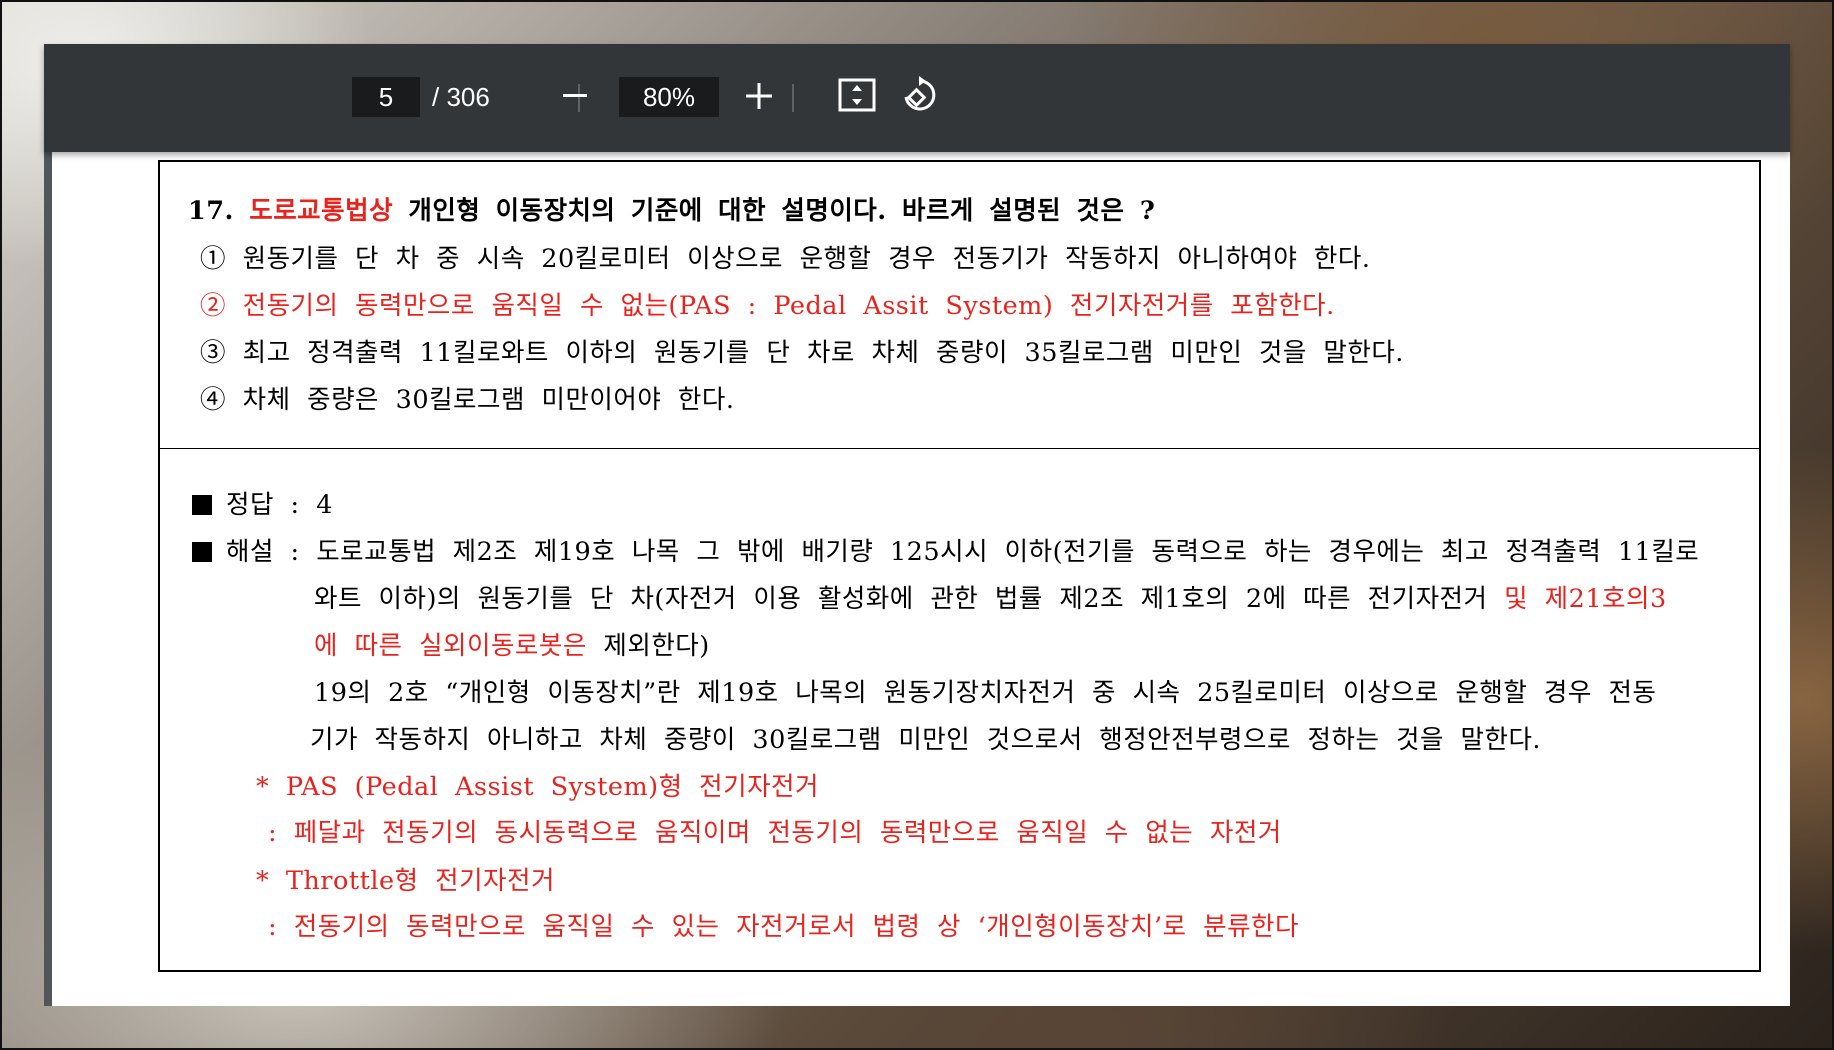  I want to click on rotate-icon, so click(919, 97).